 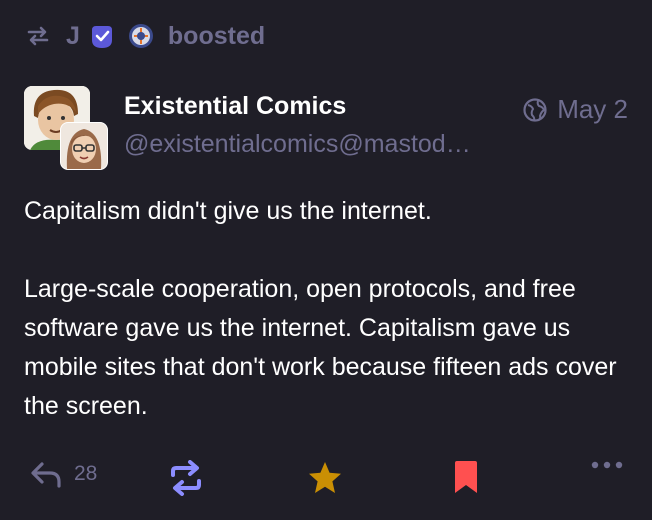 I want to click on more-options-button, so click(x=607, y=465).